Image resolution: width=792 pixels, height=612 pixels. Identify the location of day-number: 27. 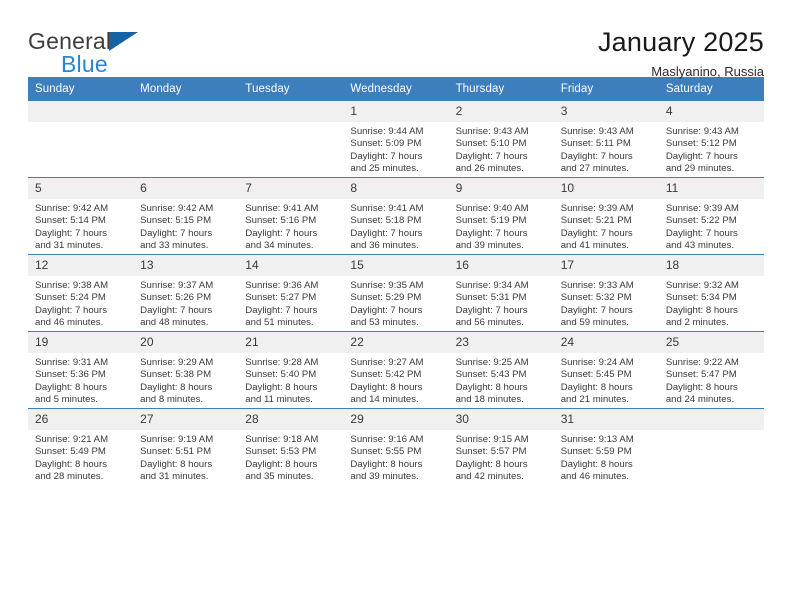
(186, 419).